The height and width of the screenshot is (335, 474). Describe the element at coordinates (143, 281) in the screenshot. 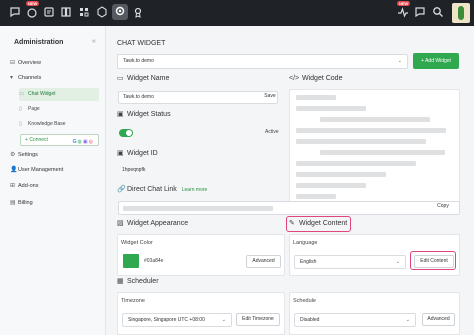

I see `section-title: Scheduler` at that location.